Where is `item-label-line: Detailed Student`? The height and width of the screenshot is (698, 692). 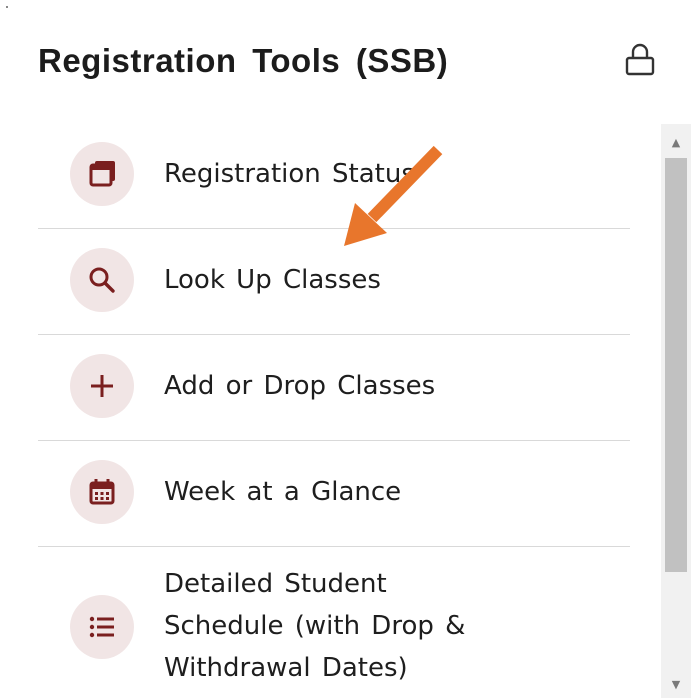 item-label-line: Detailed Student is located at coordinates (275, 584).